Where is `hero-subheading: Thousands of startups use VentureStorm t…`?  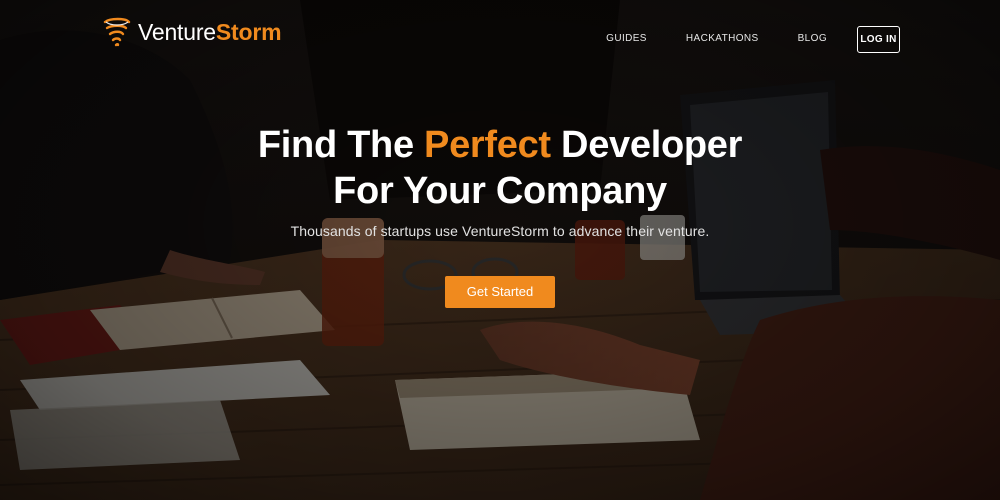 hero-subheading: Thousands of startups use VentureStorm t… is located at coordinates (500, 231).